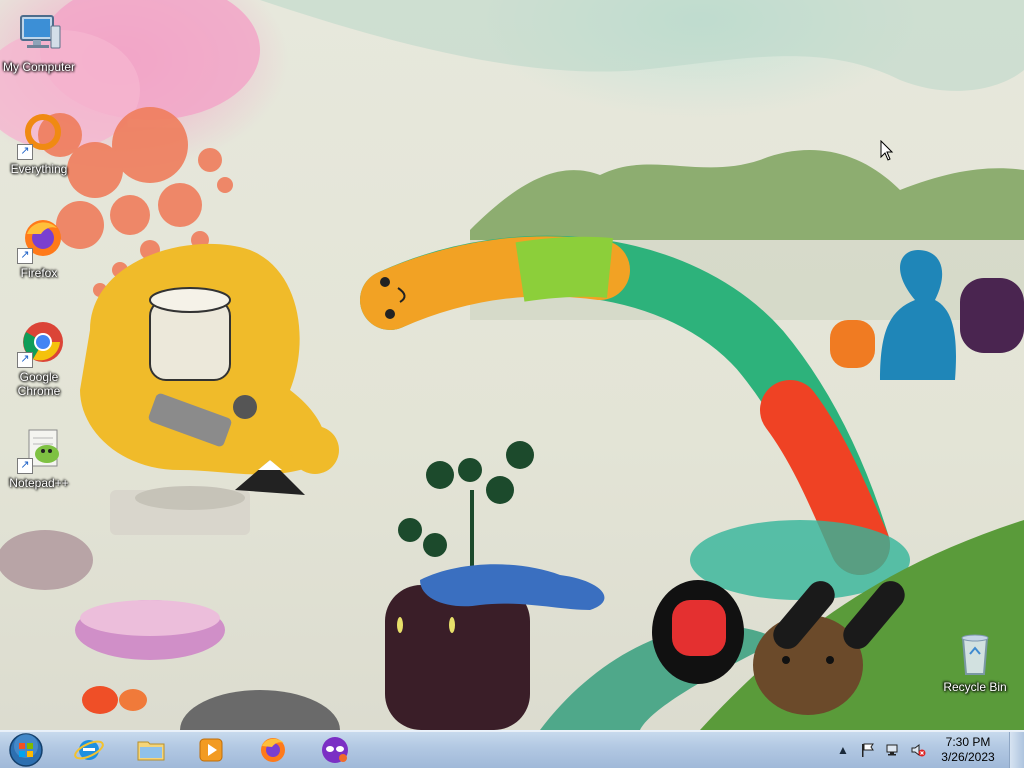 Image resolution: width=1024 pixels, height=768 pixels. Describe the element at coordinates (39, 67) in the screenshot. I see `desktop-icon-label: My Computer` at that location.